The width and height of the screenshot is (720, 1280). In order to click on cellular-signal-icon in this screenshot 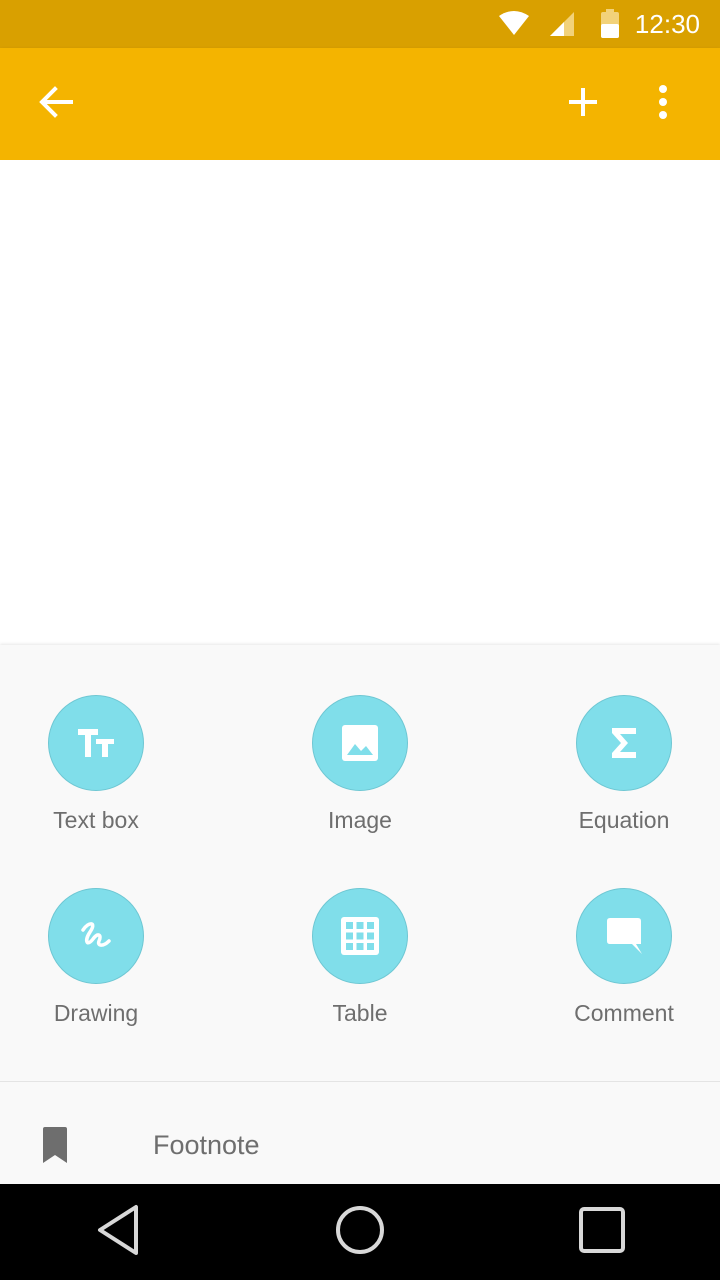, I will do `click(562, 26)`.